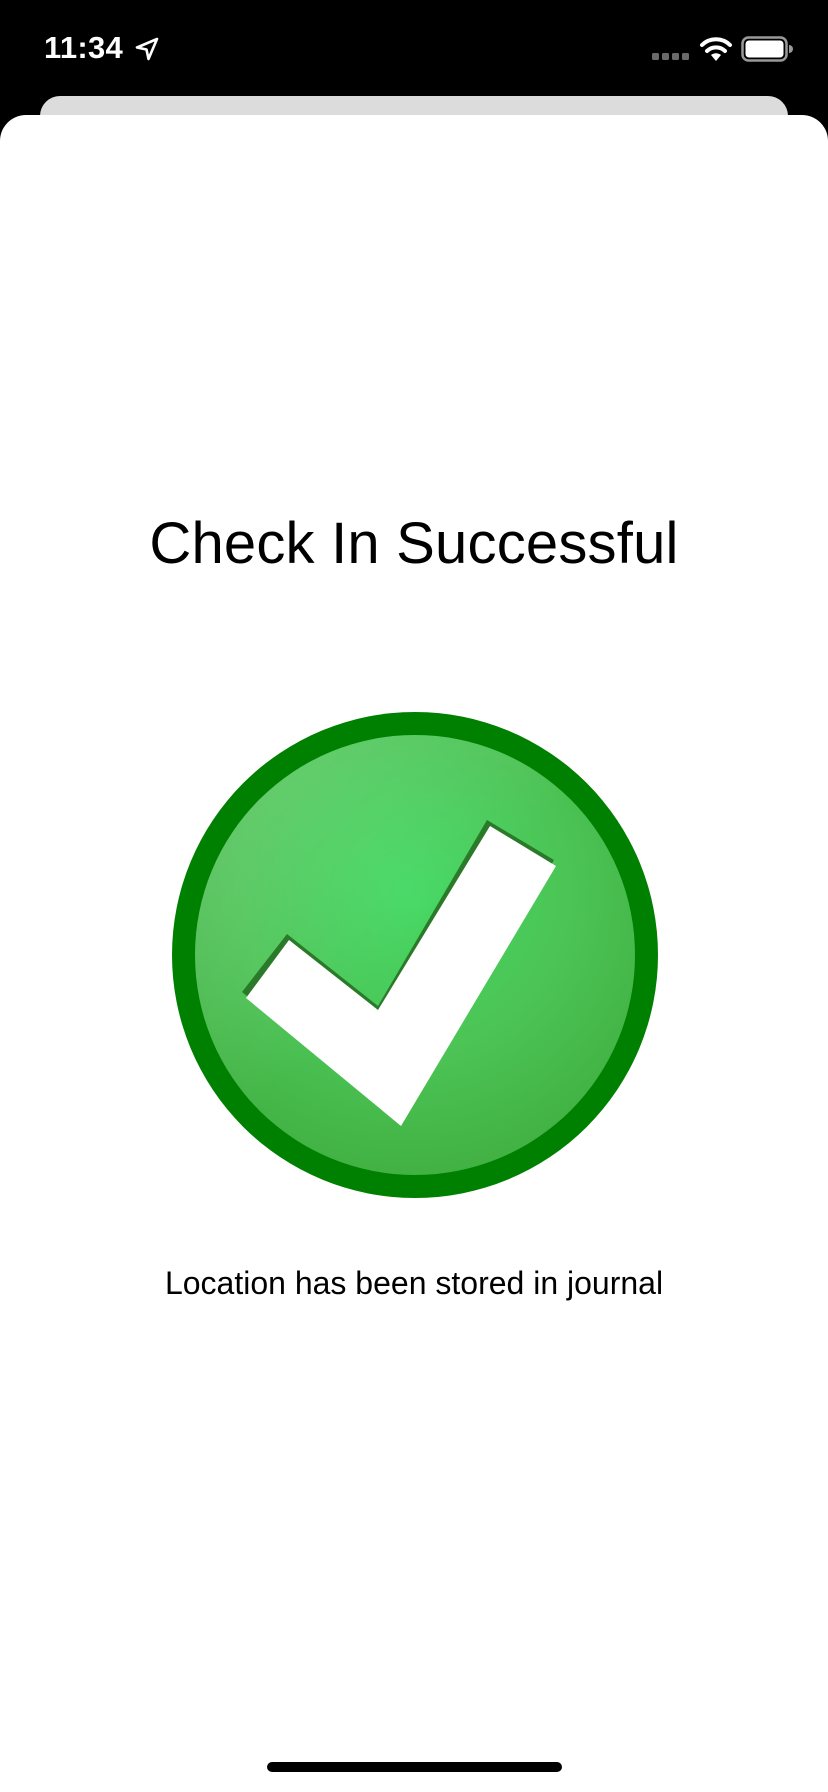 The width and height of the screenshot is (828, 1792). Describe the element at coordinates (716, 49) in the screenshot. I see `wifi-icon` at that location.